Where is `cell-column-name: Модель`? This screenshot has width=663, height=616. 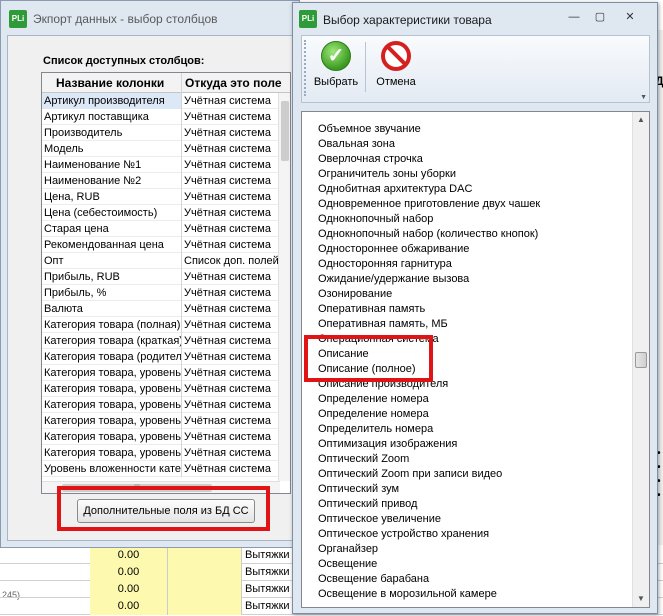 cell-column-name: Модель is located at coordinates (112, 149).